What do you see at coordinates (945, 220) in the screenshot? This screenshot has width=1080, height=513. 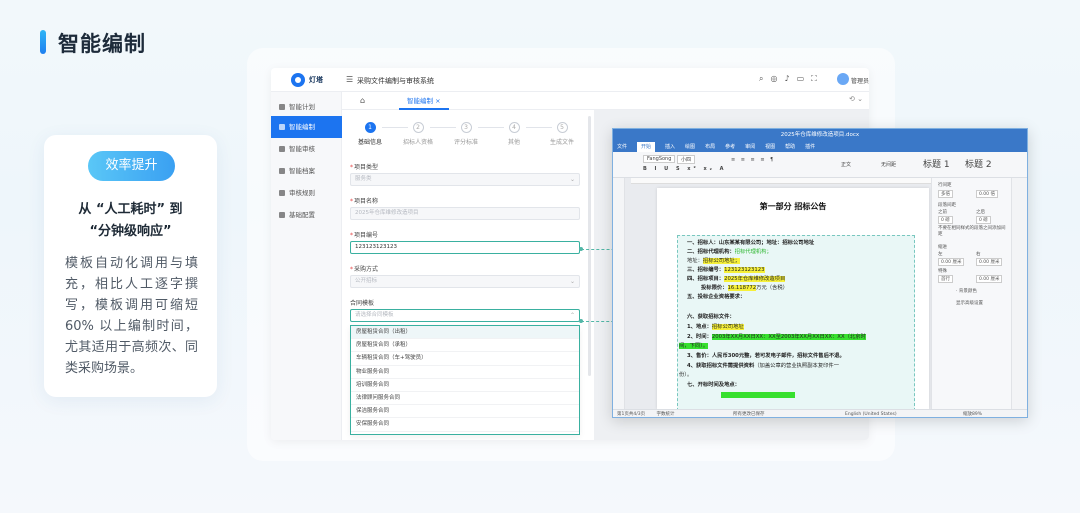 I see `spacing-before-input: 0 磅` at bounding box center [945, 220].